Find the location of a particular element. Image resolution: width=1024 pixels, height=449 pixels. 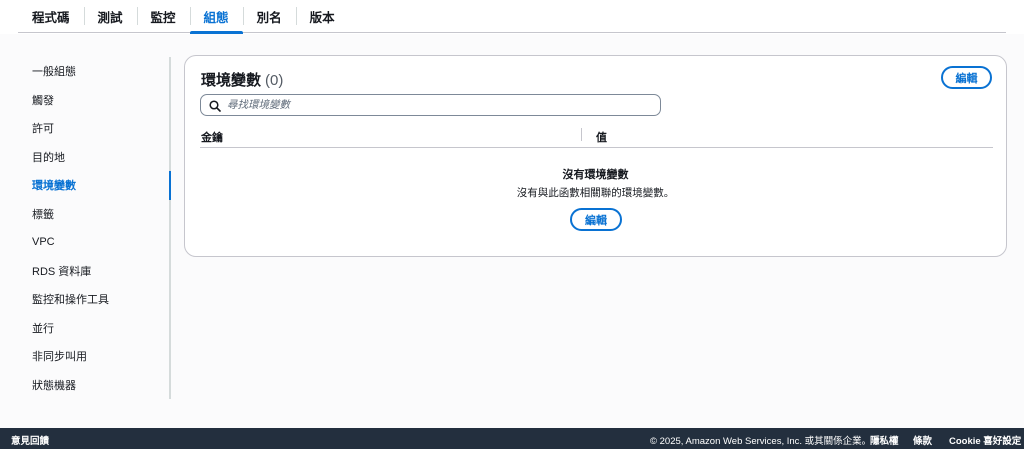

sidebar-item-permissions: 許可 is located at coordinates (93, 128).